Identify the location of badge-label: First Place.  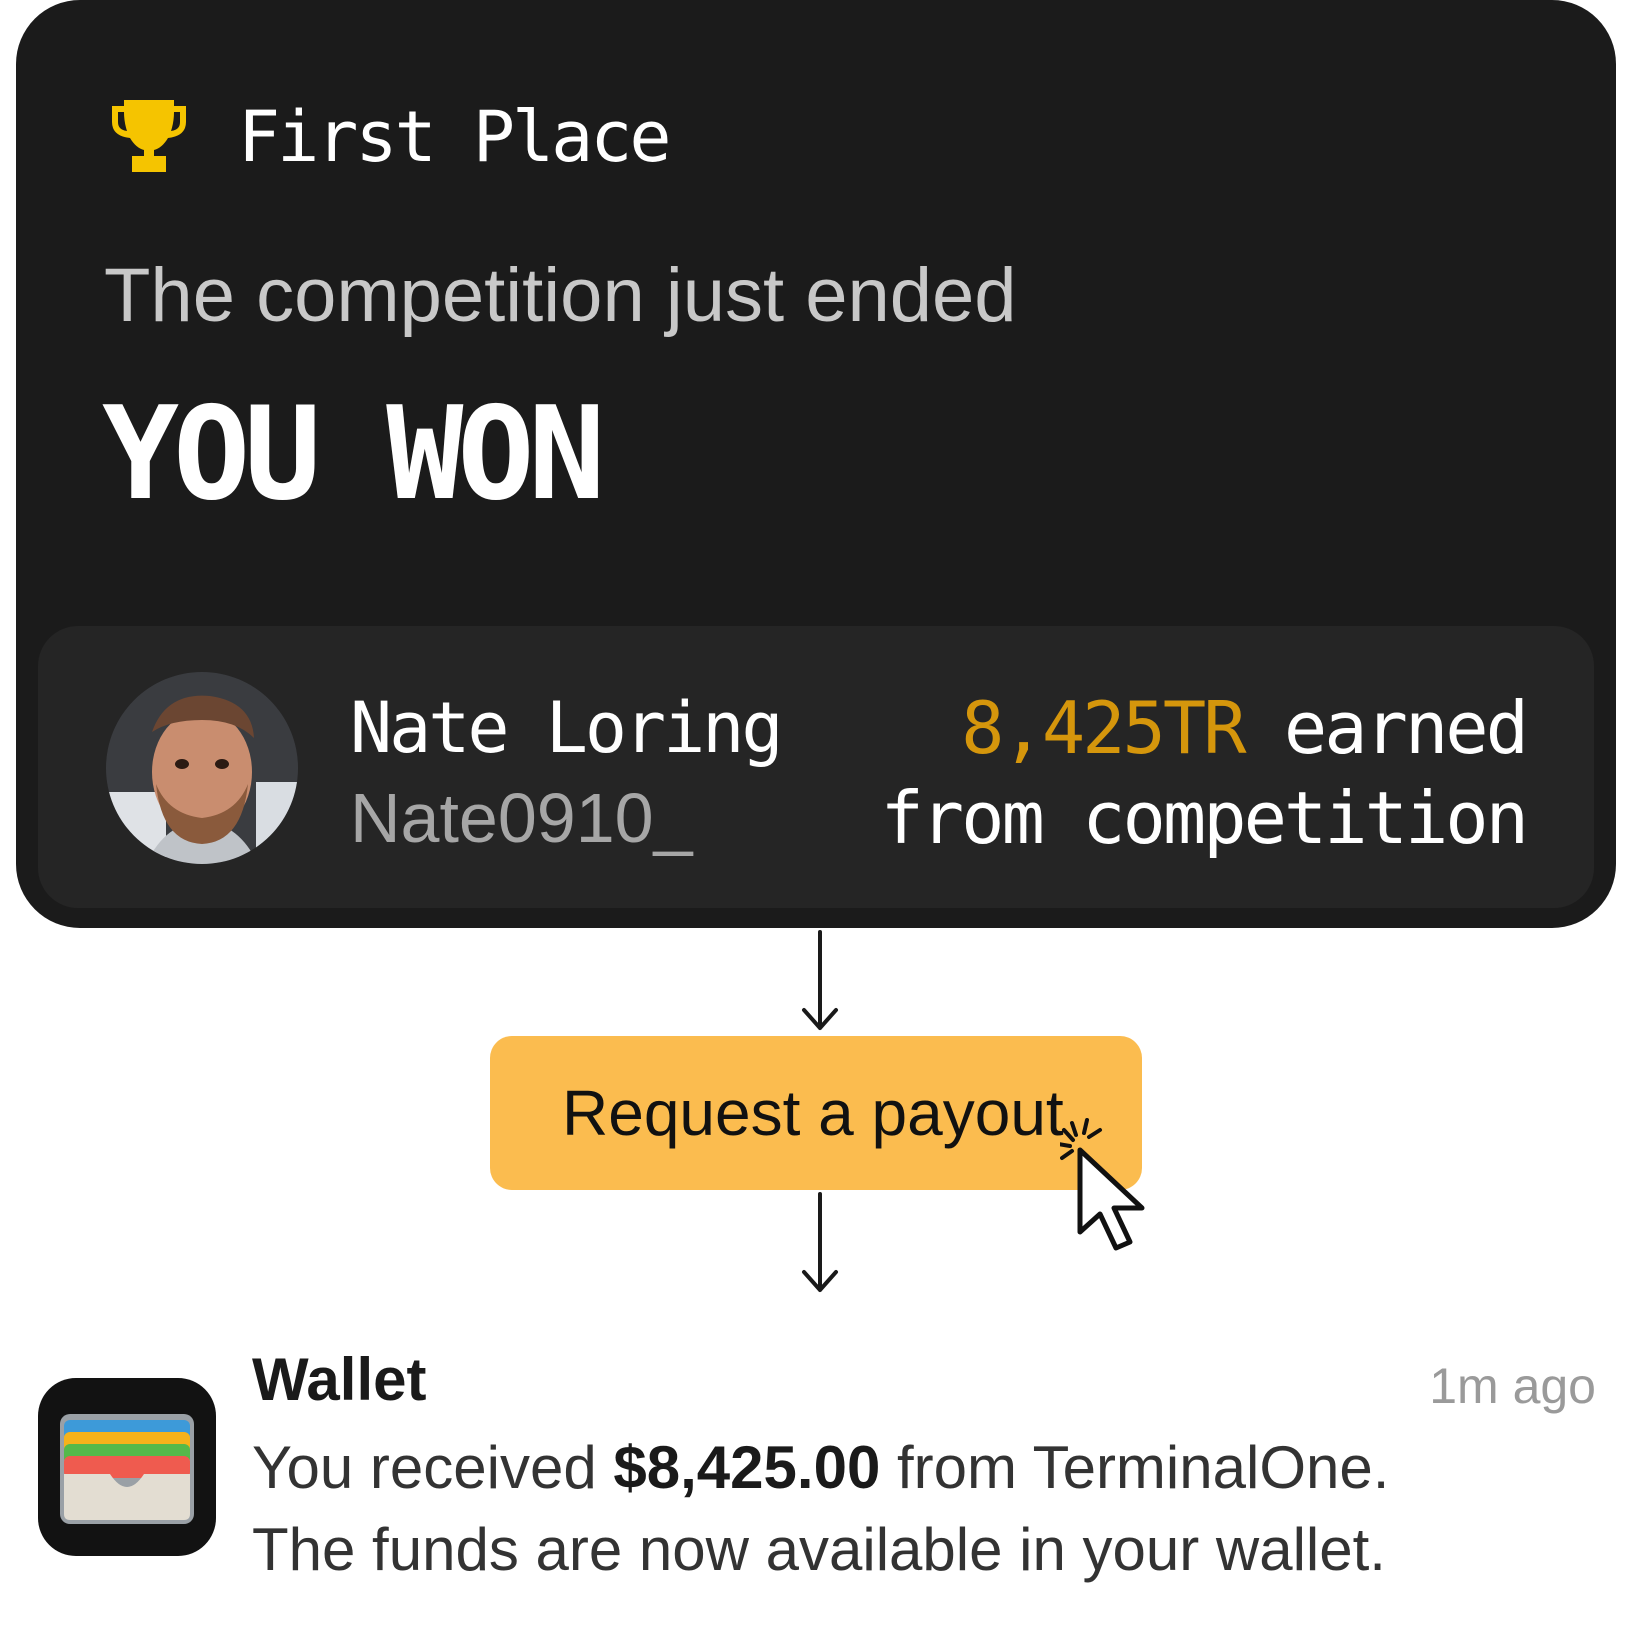
(455, 137).